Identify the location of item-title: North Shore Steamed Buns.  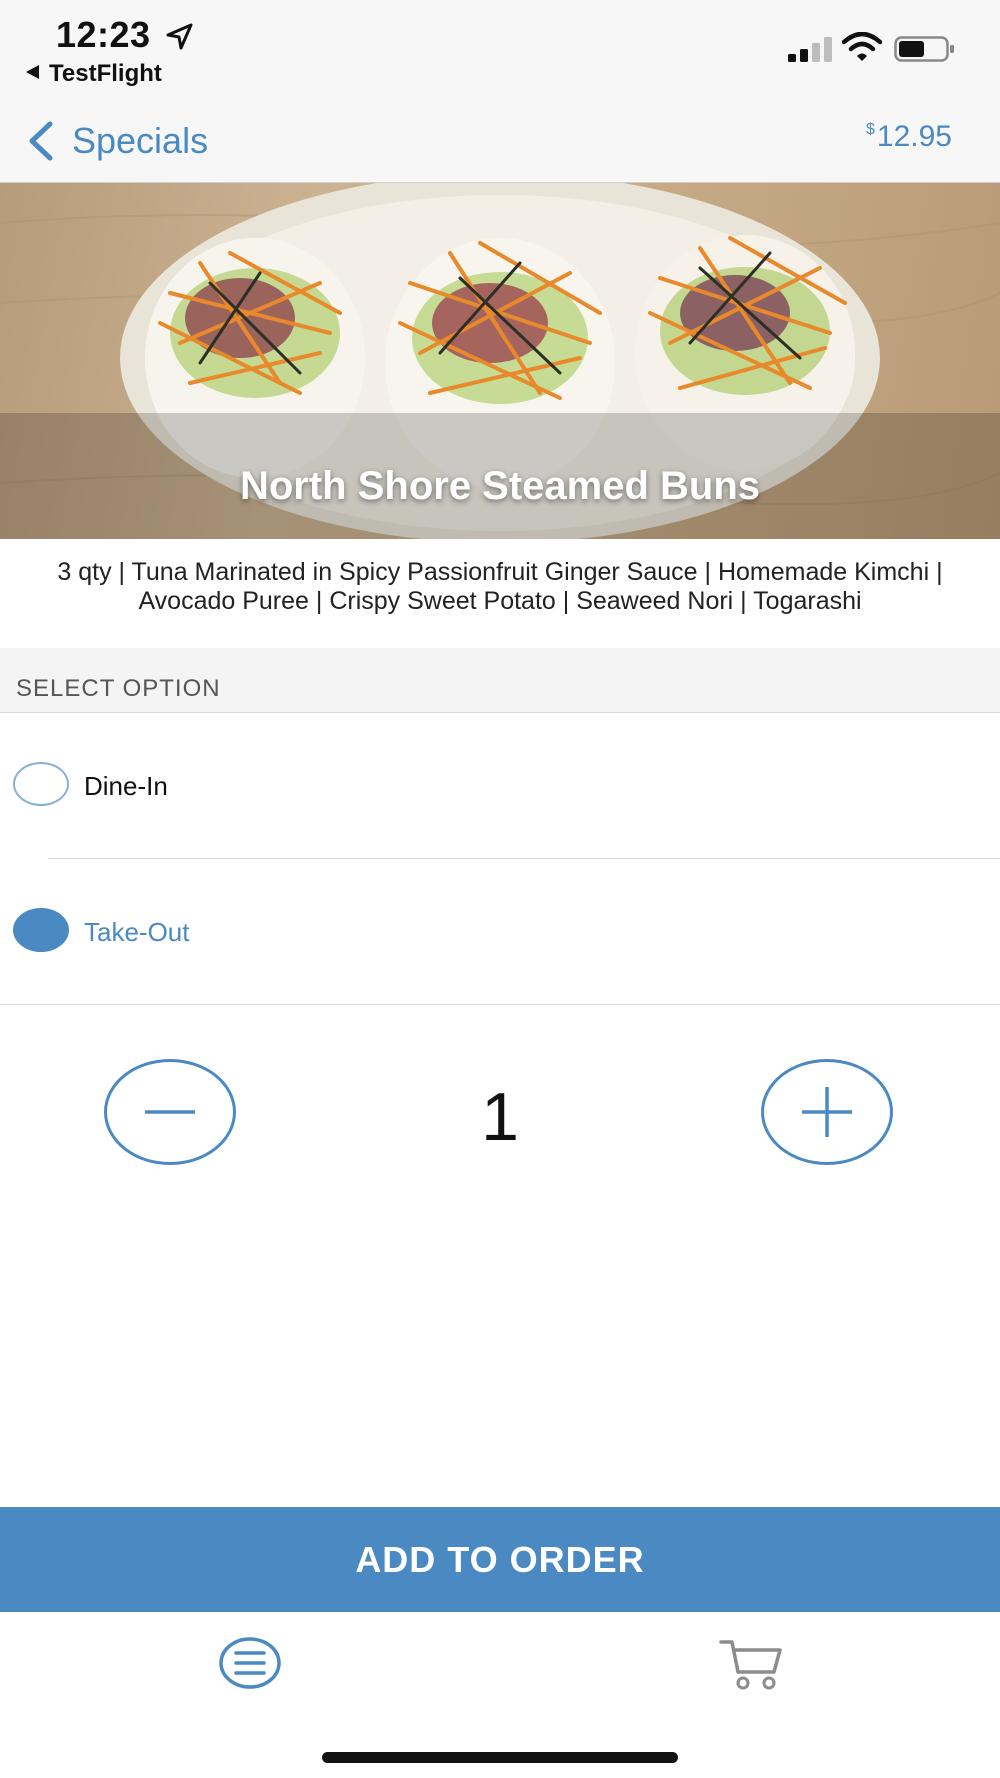
(500, 486).